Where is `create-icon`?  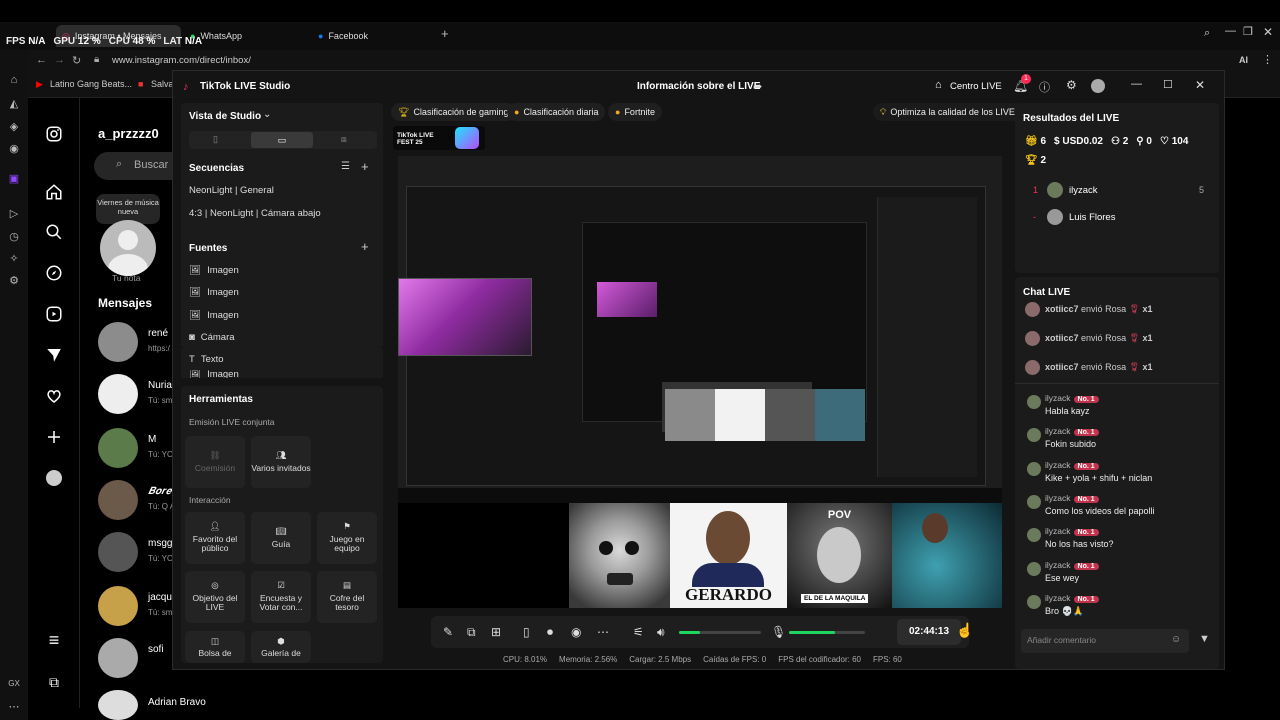 create-icon is located at coordinates (54, 437).